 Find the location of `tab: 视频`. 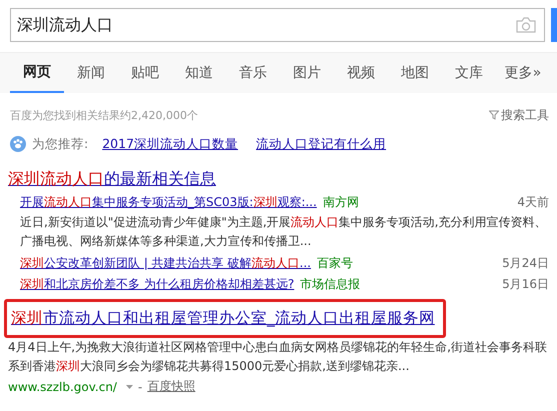

tab: 视频 is located at coordinates (361, 73).